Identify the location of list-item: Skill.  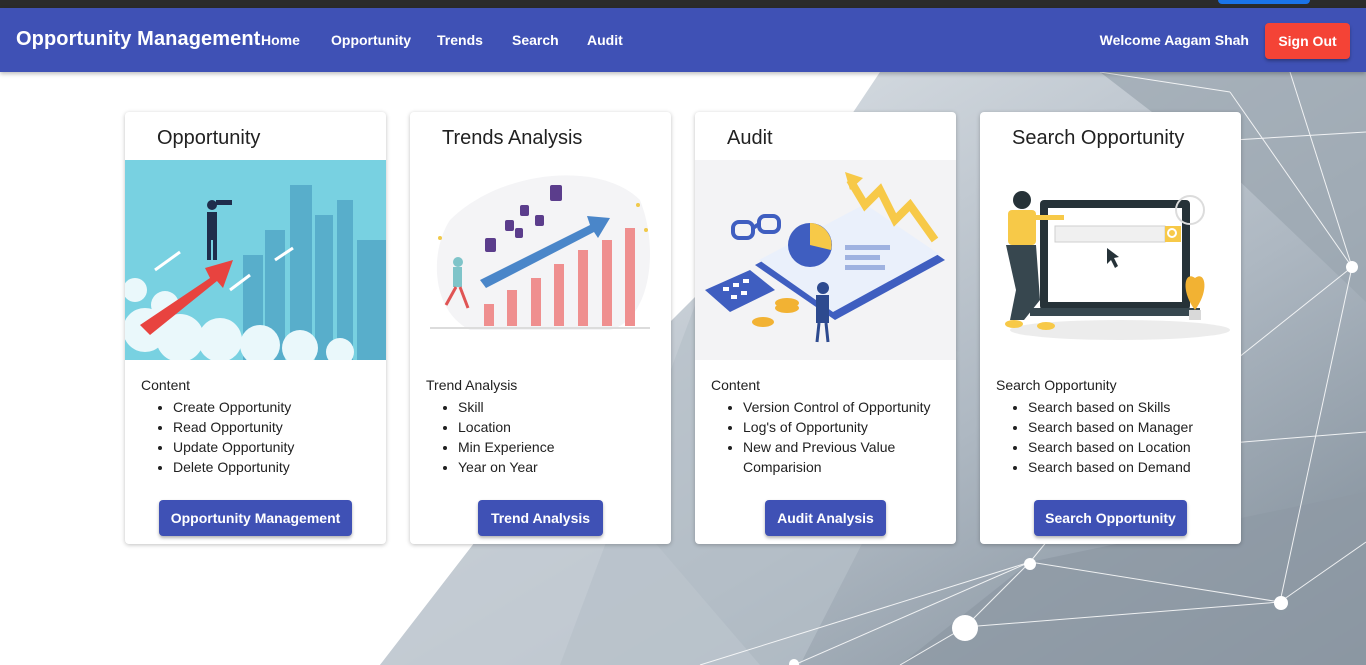
(563, 407).